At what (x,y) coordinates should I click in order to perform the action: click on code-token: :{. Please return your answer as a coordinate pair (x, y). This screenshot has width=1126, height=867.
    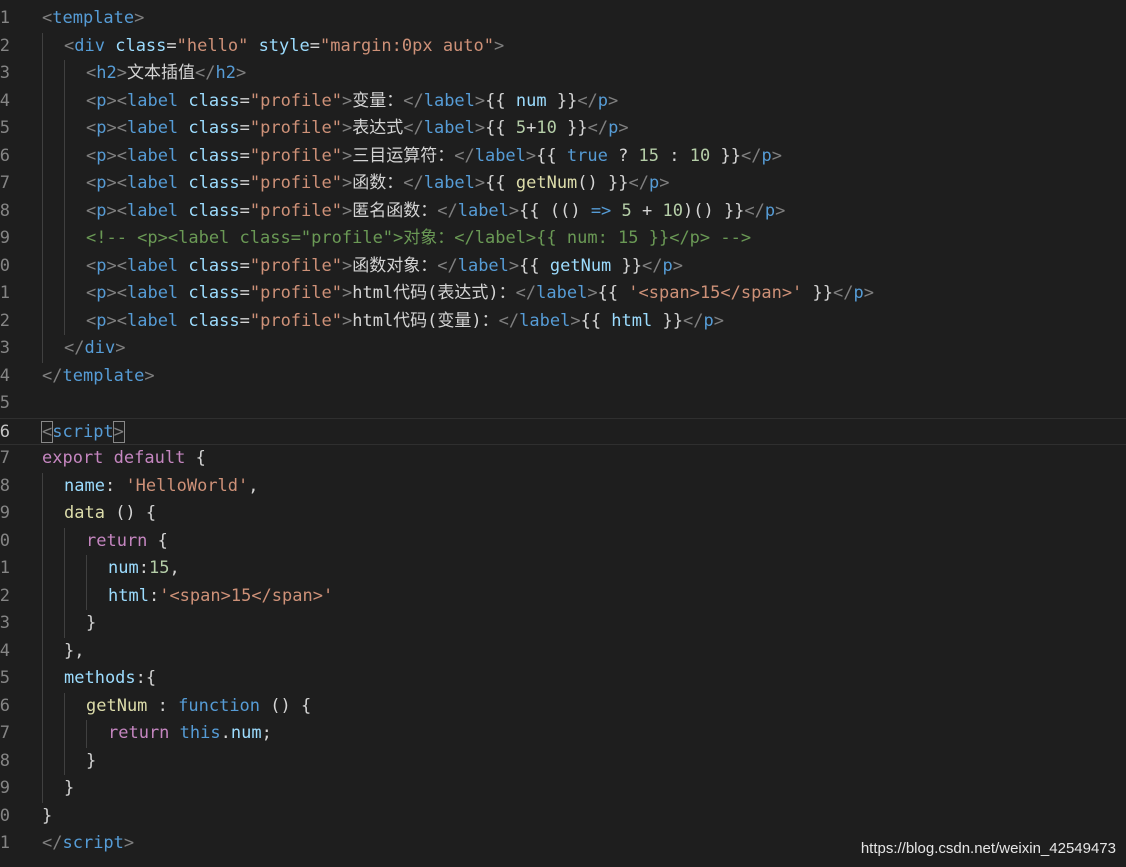
    Looking at the image, I should click on (146, 678).